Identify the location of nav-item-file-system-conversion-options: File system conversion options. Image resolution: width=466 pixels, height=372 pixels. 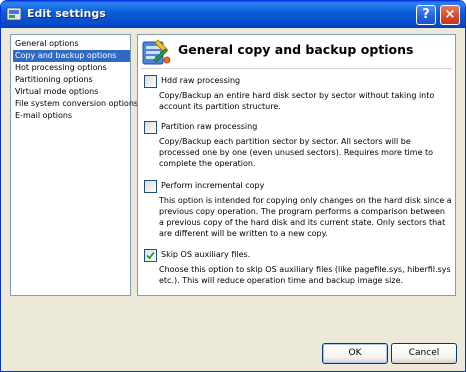
(75, 104).